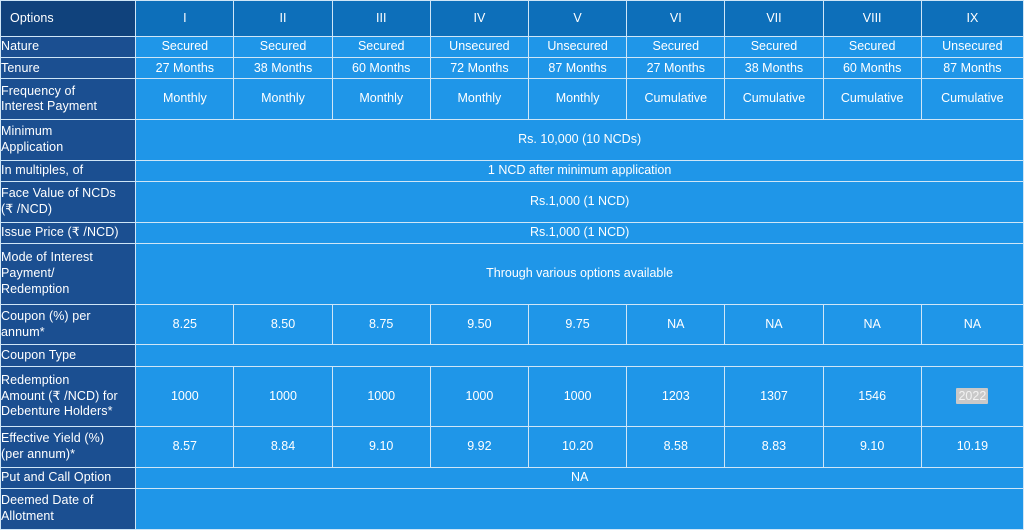  What do you see at coordinates (283, 68) in the screenshot?
I see `data-cell: 38 Months` at bounding box center [283, 68].